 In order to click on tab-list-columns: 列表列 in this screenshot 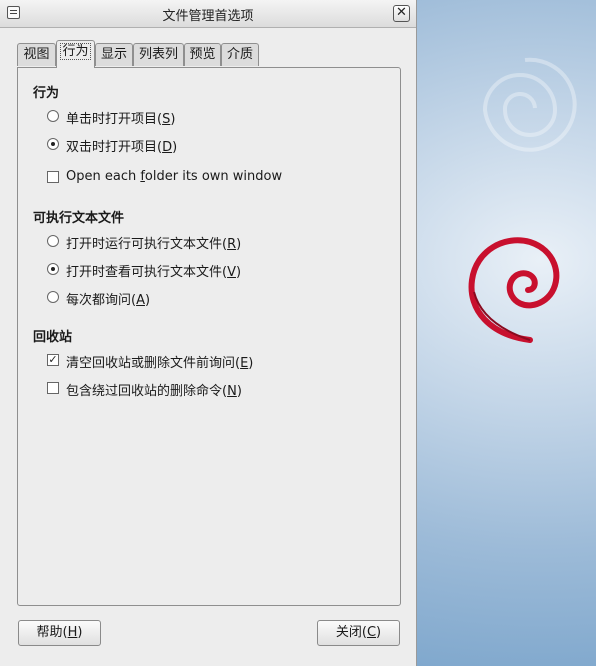, I will do `click(158, 54)`.